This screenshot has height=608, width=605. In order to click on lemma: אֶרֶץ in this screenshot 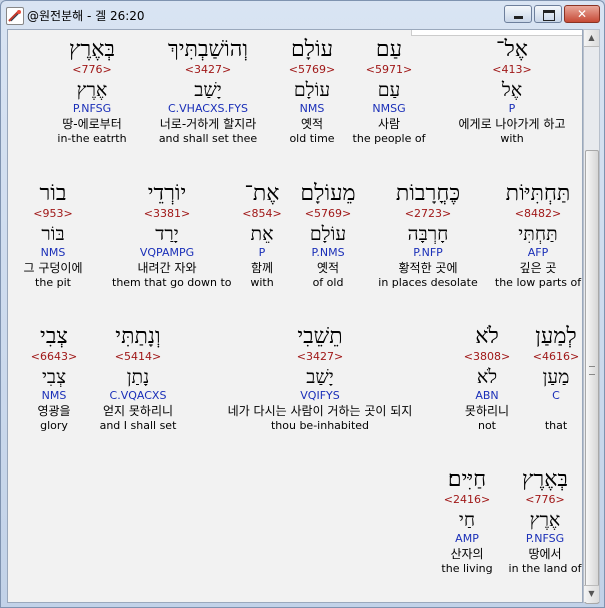, I will do `click(92, 90)`.